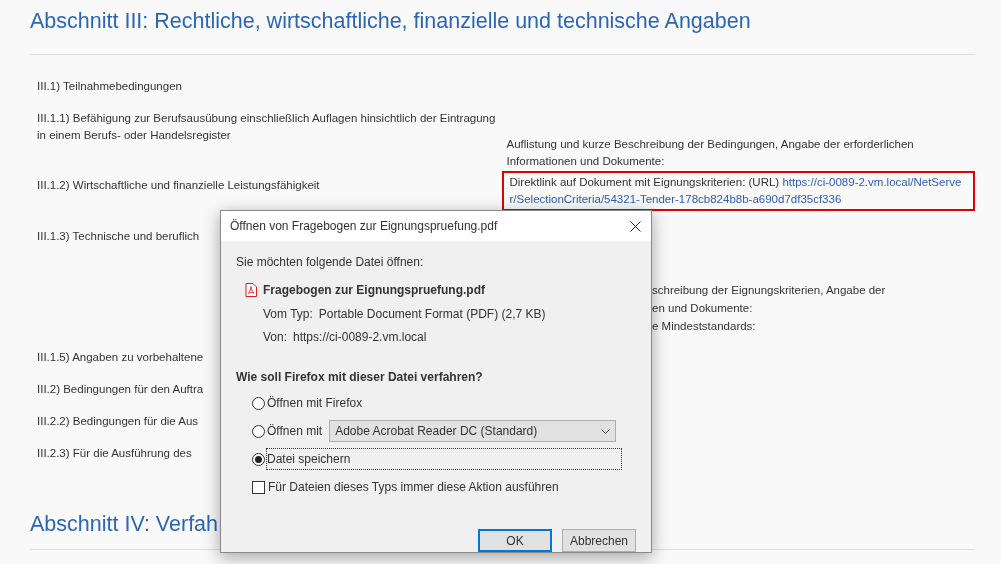 The height and width of the screenshot is (564, 1001). What do you see at coordinates (413, 487) in the screenshot?
I see `checkbox-label: Für Dateien dieses Typs immer diese Aktion ausführen` at bounding box center [413, 487].